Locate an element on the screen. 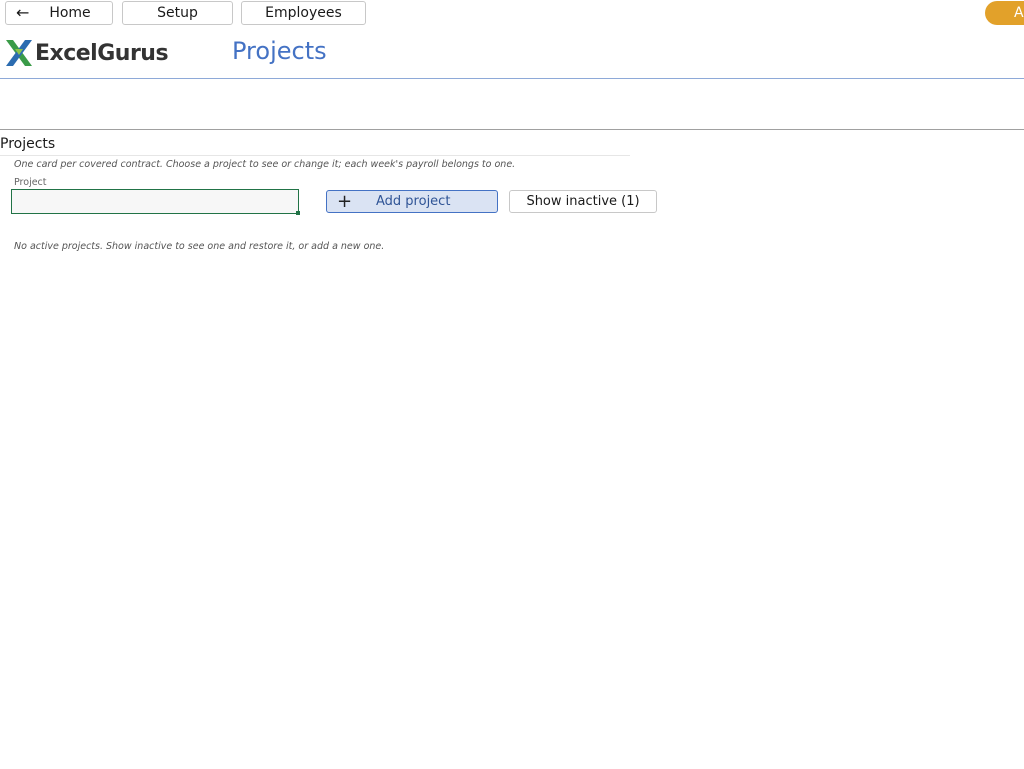 The image size is (1024, 769). section-title-underline is located at coordinates (315, 155).